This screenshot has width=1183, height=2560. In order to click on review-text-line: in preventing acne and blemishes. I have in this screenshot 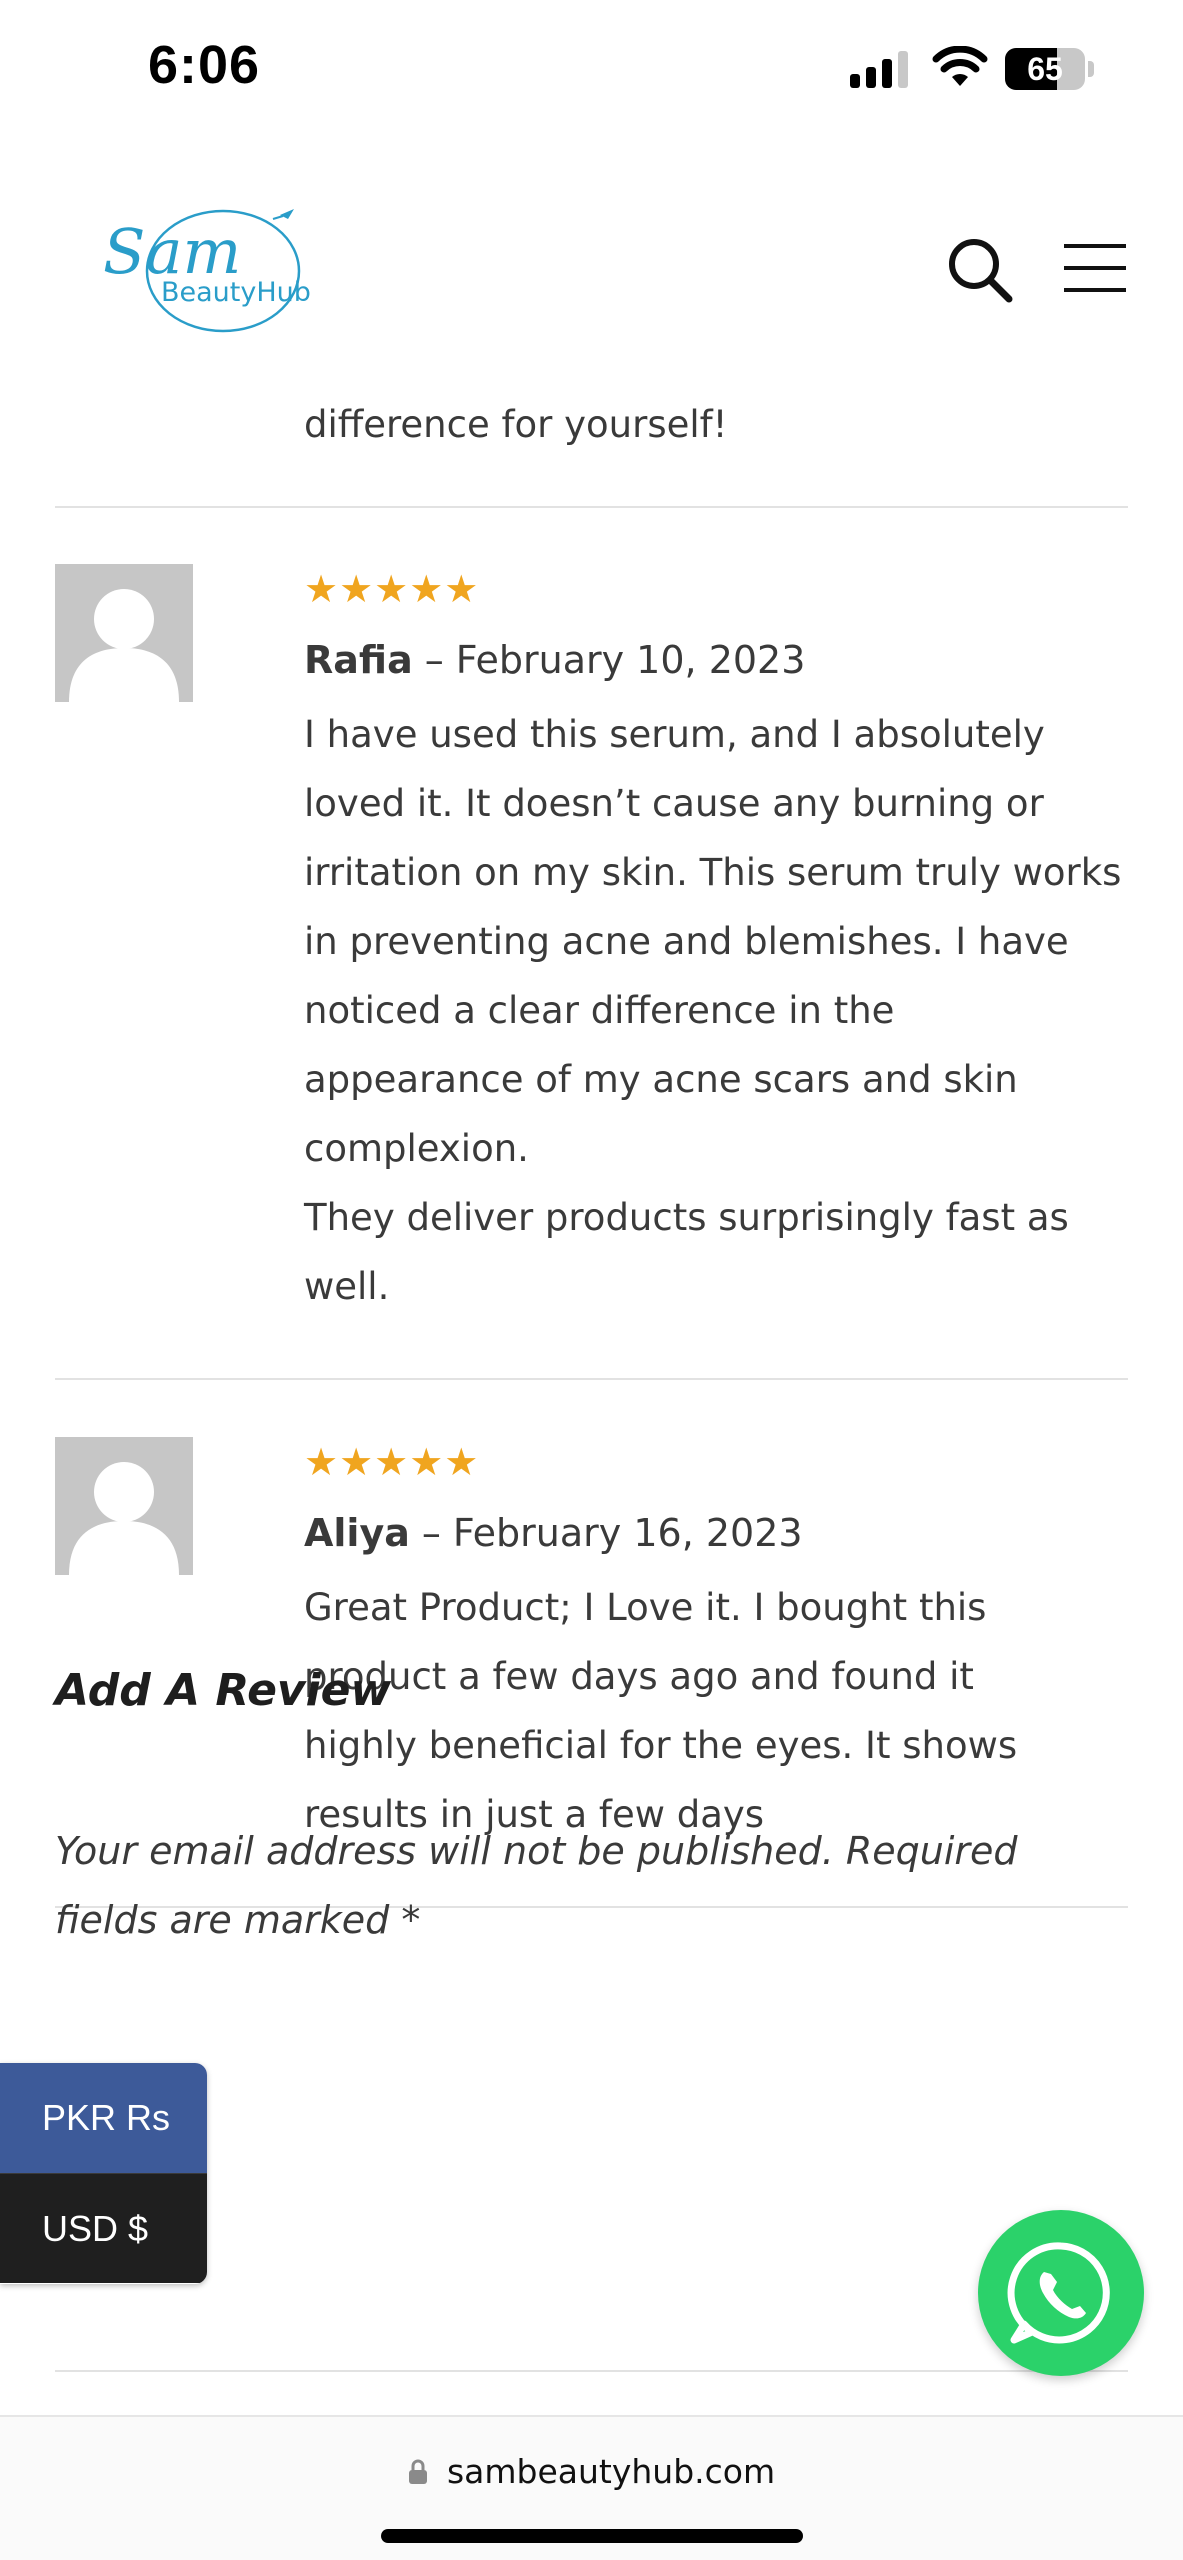, I will do `click(686, 941)`.